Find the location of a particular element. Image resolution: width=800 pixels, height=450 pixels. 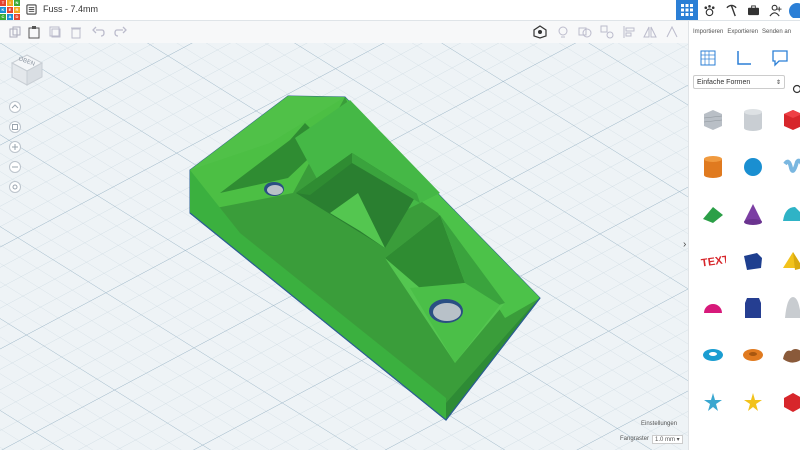

torus-shape is located at coordinates (753, 261).